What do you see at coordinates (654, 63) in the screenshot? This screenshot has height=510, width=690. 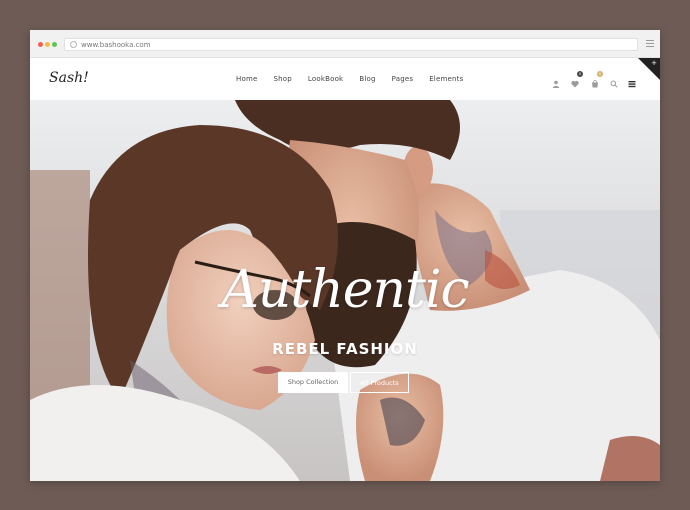 I see `plus-icon: +` at bounding box center [654, 63].